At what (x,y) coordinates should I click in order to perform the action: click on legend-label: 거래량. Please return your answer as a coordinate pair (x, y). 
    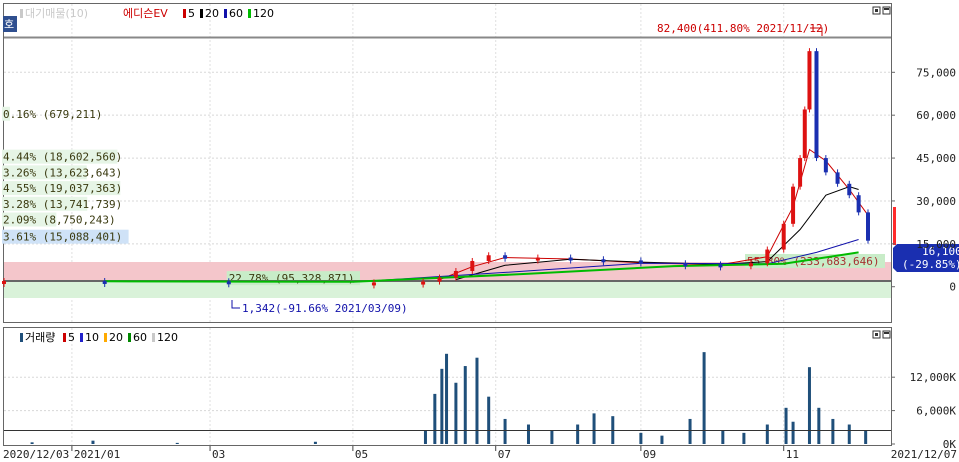
    Looking at the image, I should click on (40, 337).